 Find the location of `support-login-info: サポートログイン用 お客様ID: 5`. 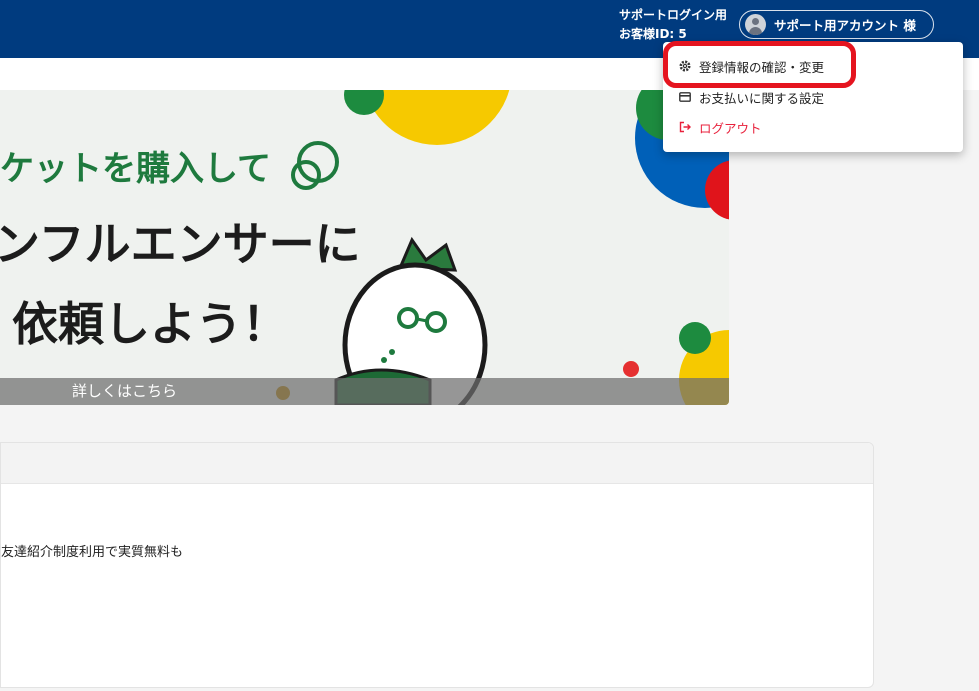

support-login-info: サポートログイン用 お客様ID: 5 is located at coordinates (673, 25).